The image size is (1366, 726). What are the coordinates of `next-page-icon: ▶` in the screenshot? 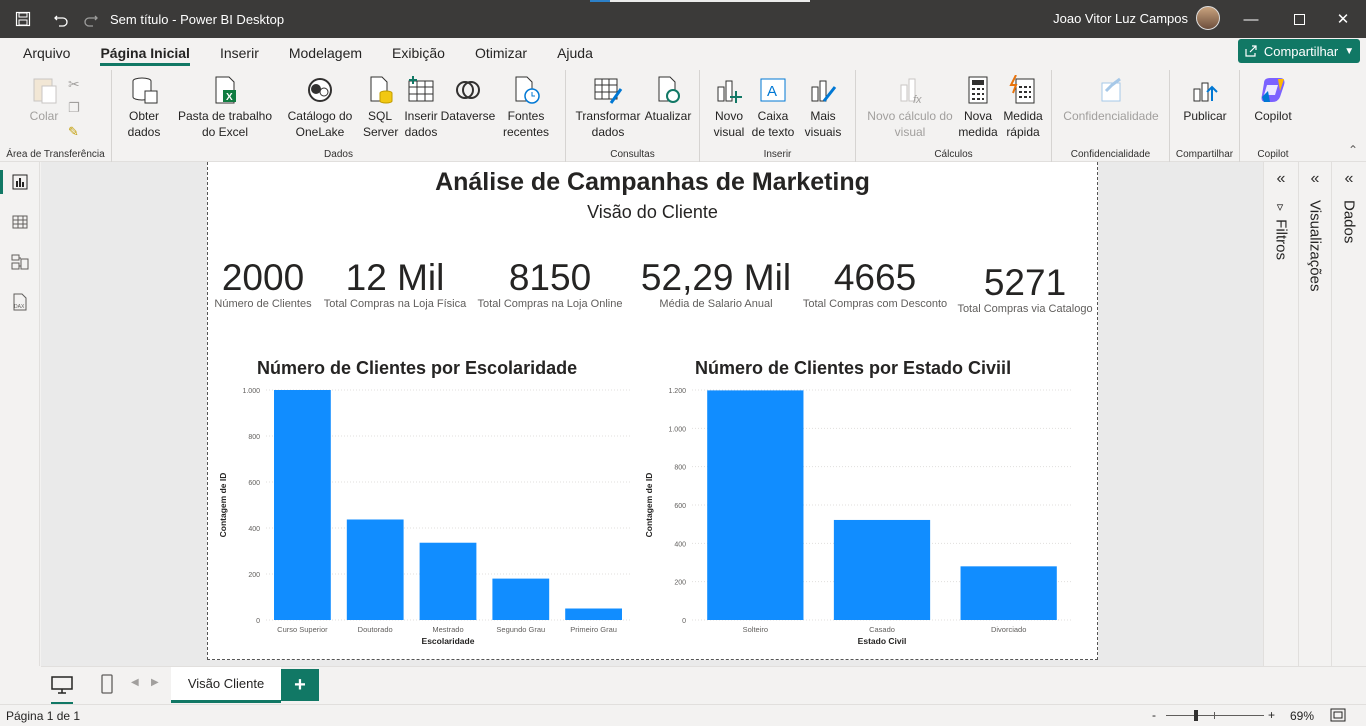 It's located at (155, 682).